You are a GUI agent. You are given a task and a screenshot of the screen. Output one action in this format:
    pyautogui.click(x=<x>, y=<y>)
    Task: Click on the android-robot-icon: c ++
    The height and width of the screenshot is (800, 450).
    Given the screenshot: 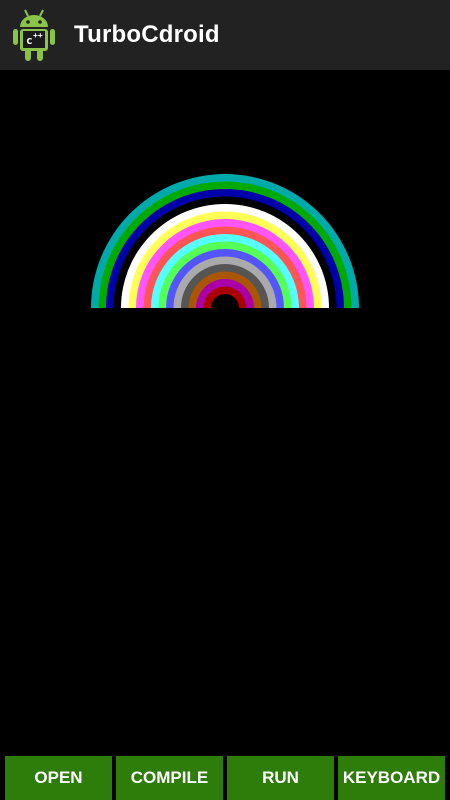 What is the action you would take?
    pyautogui.click(x=34, y=35)
    